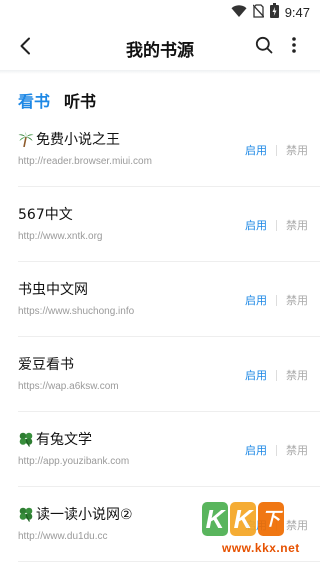 The image size is (320, 568). I want to click on source-url: https://www.shuchong.info, so click(76, 311).